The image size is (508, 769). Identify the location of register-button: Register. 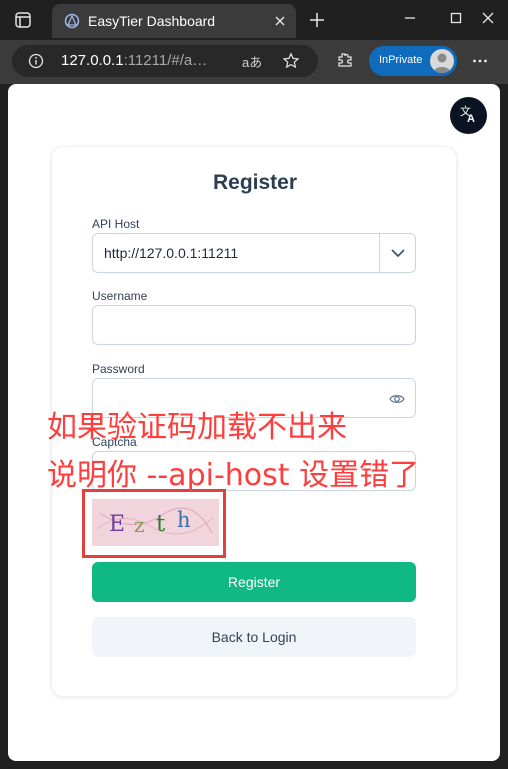
(254, 582).